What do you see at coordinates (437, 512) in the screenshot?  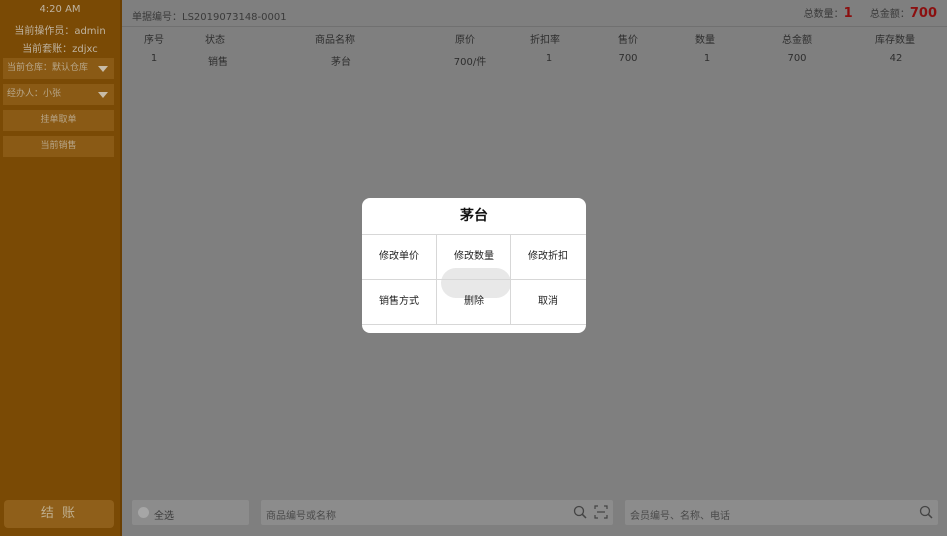 I see `product-search-input: 商品编号或名称` at bounding box center [437, 512].